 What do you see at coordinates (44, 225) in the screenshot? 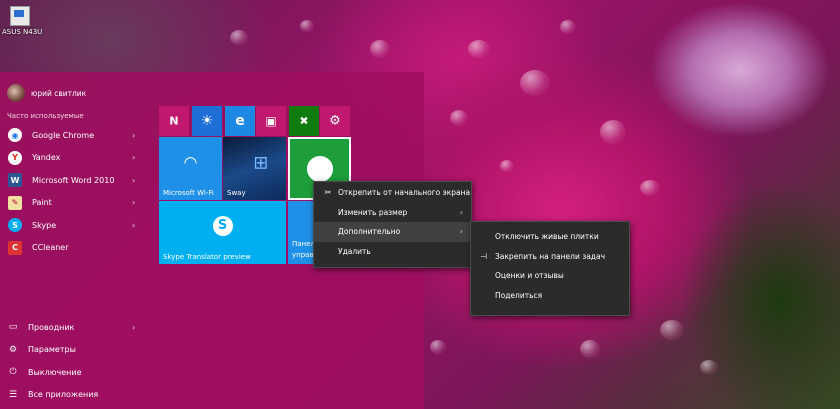
I see `app-label: Skype` at bounding box center [44, 225].